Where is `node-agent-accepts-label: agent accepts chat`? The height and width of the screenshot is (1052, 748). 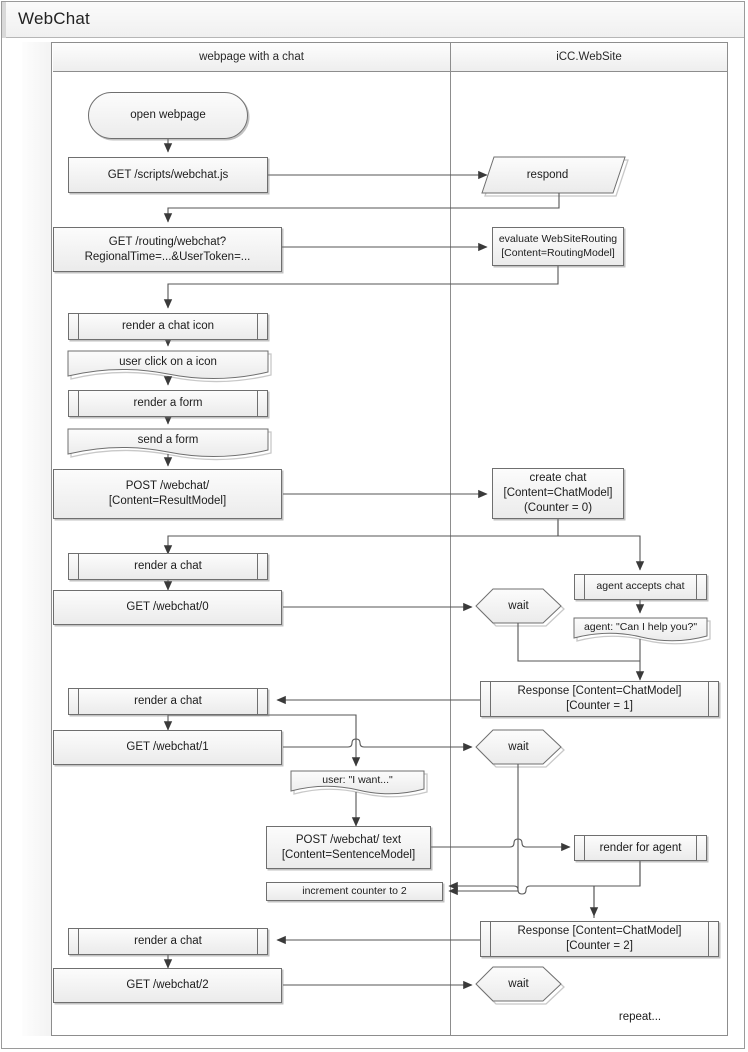 node-agent-accepts-label: agent accepts chat is located at coordinates (640, 586).